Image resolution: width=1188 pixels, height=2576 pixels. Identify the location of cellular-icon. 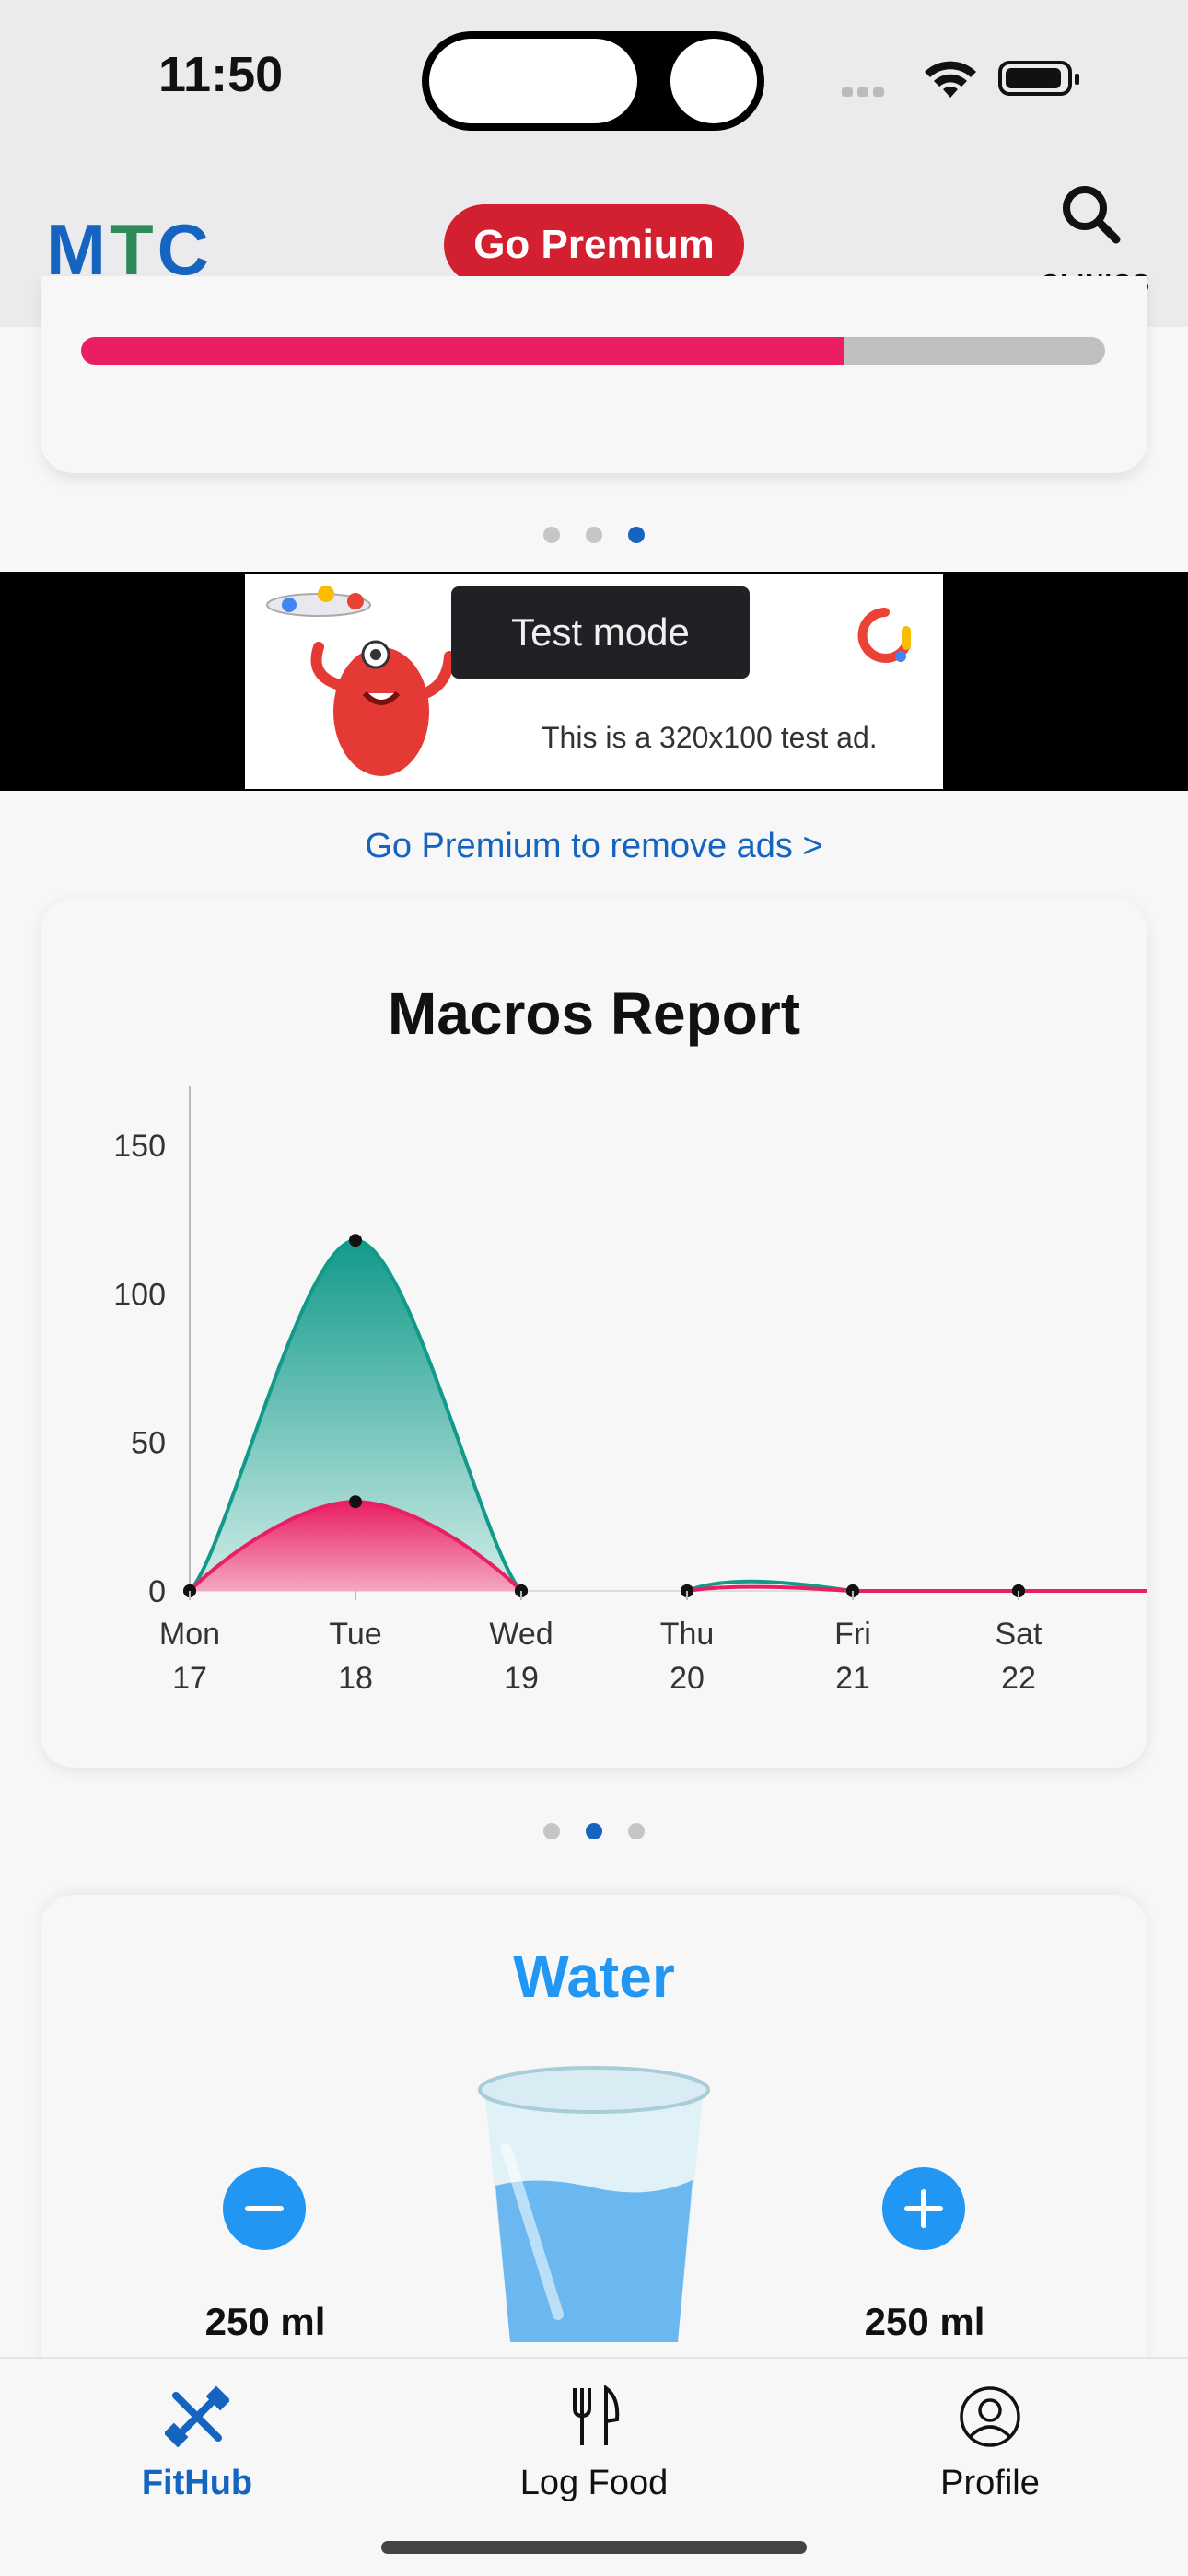
(874, 91).